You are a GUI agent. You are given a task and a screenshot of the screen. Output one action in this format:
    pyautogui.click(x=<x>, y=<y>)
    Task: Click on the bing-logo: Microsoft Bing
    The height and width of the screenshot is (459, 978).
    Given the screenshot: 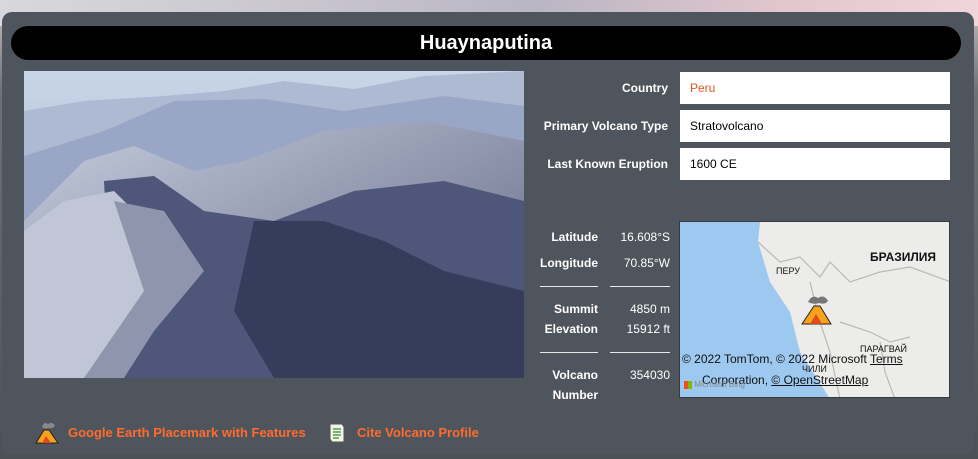 What is the action you would take?
    pyautogui.click(x=714, y=384)
    